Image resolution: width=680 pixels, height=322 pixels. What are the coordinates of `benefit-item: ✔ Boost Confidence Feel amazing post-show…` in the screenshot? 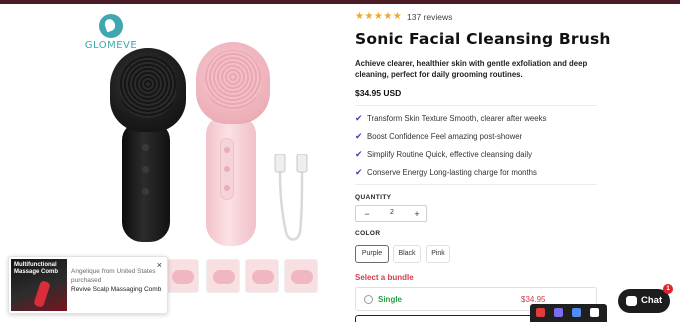 It's located at (439, 136).